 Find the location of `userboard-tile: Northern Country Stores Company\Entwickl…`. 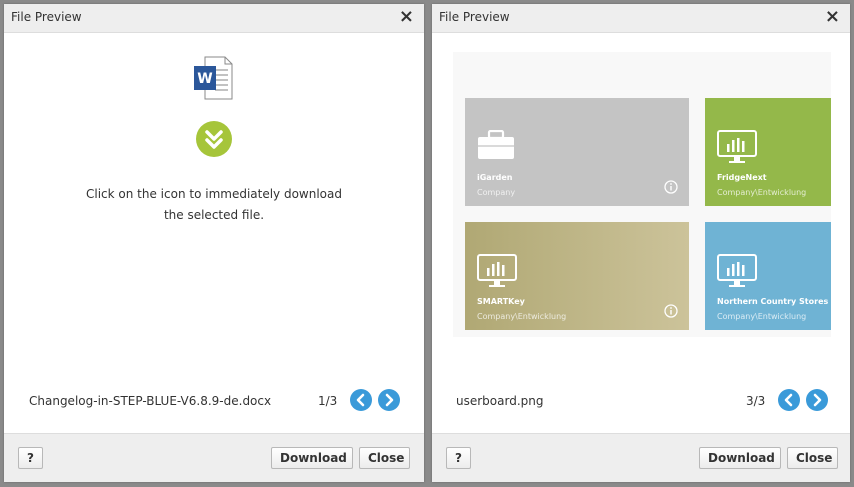

userboard-tile: Northern Country Stores Company\Entwickl… is located at coordinates (768, 276).